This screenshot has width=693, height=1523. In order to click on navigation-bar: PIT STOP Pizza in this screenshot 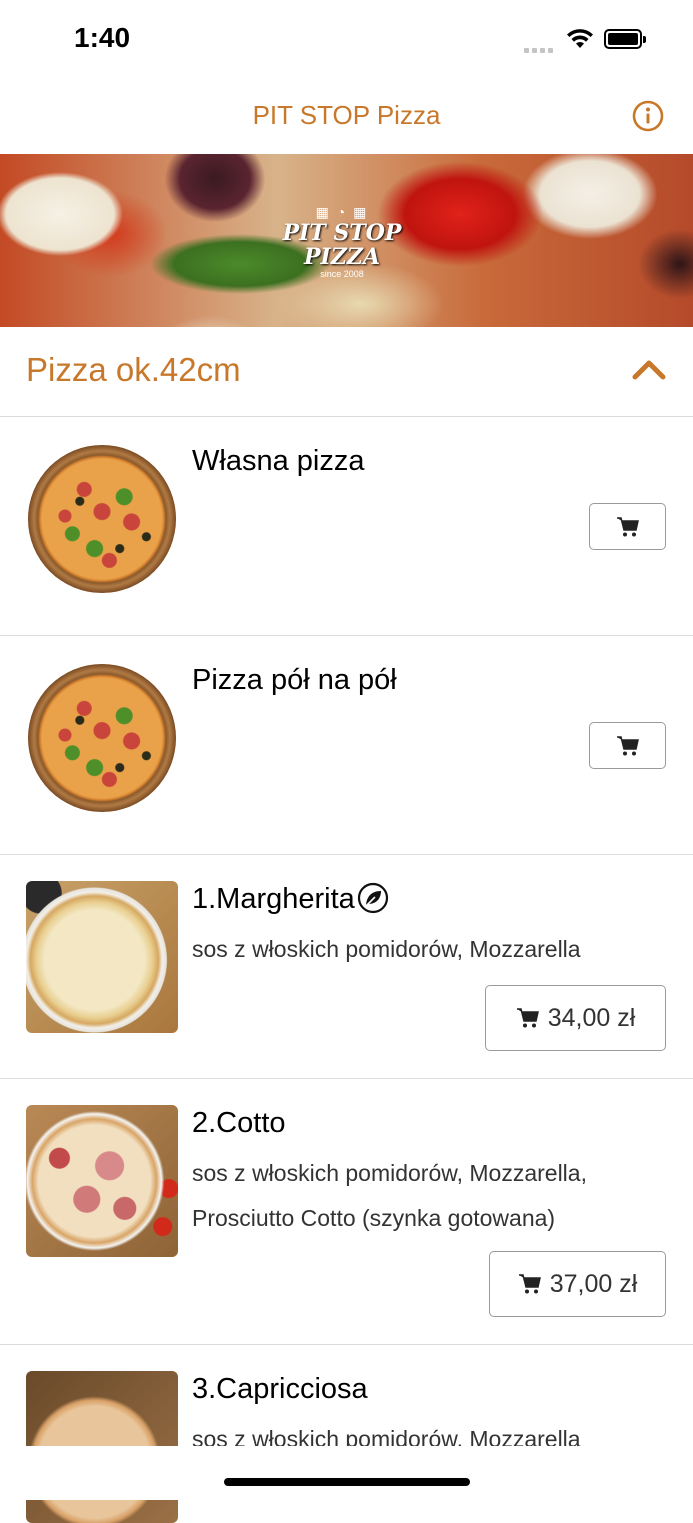, I will do `click(346, 117)`.